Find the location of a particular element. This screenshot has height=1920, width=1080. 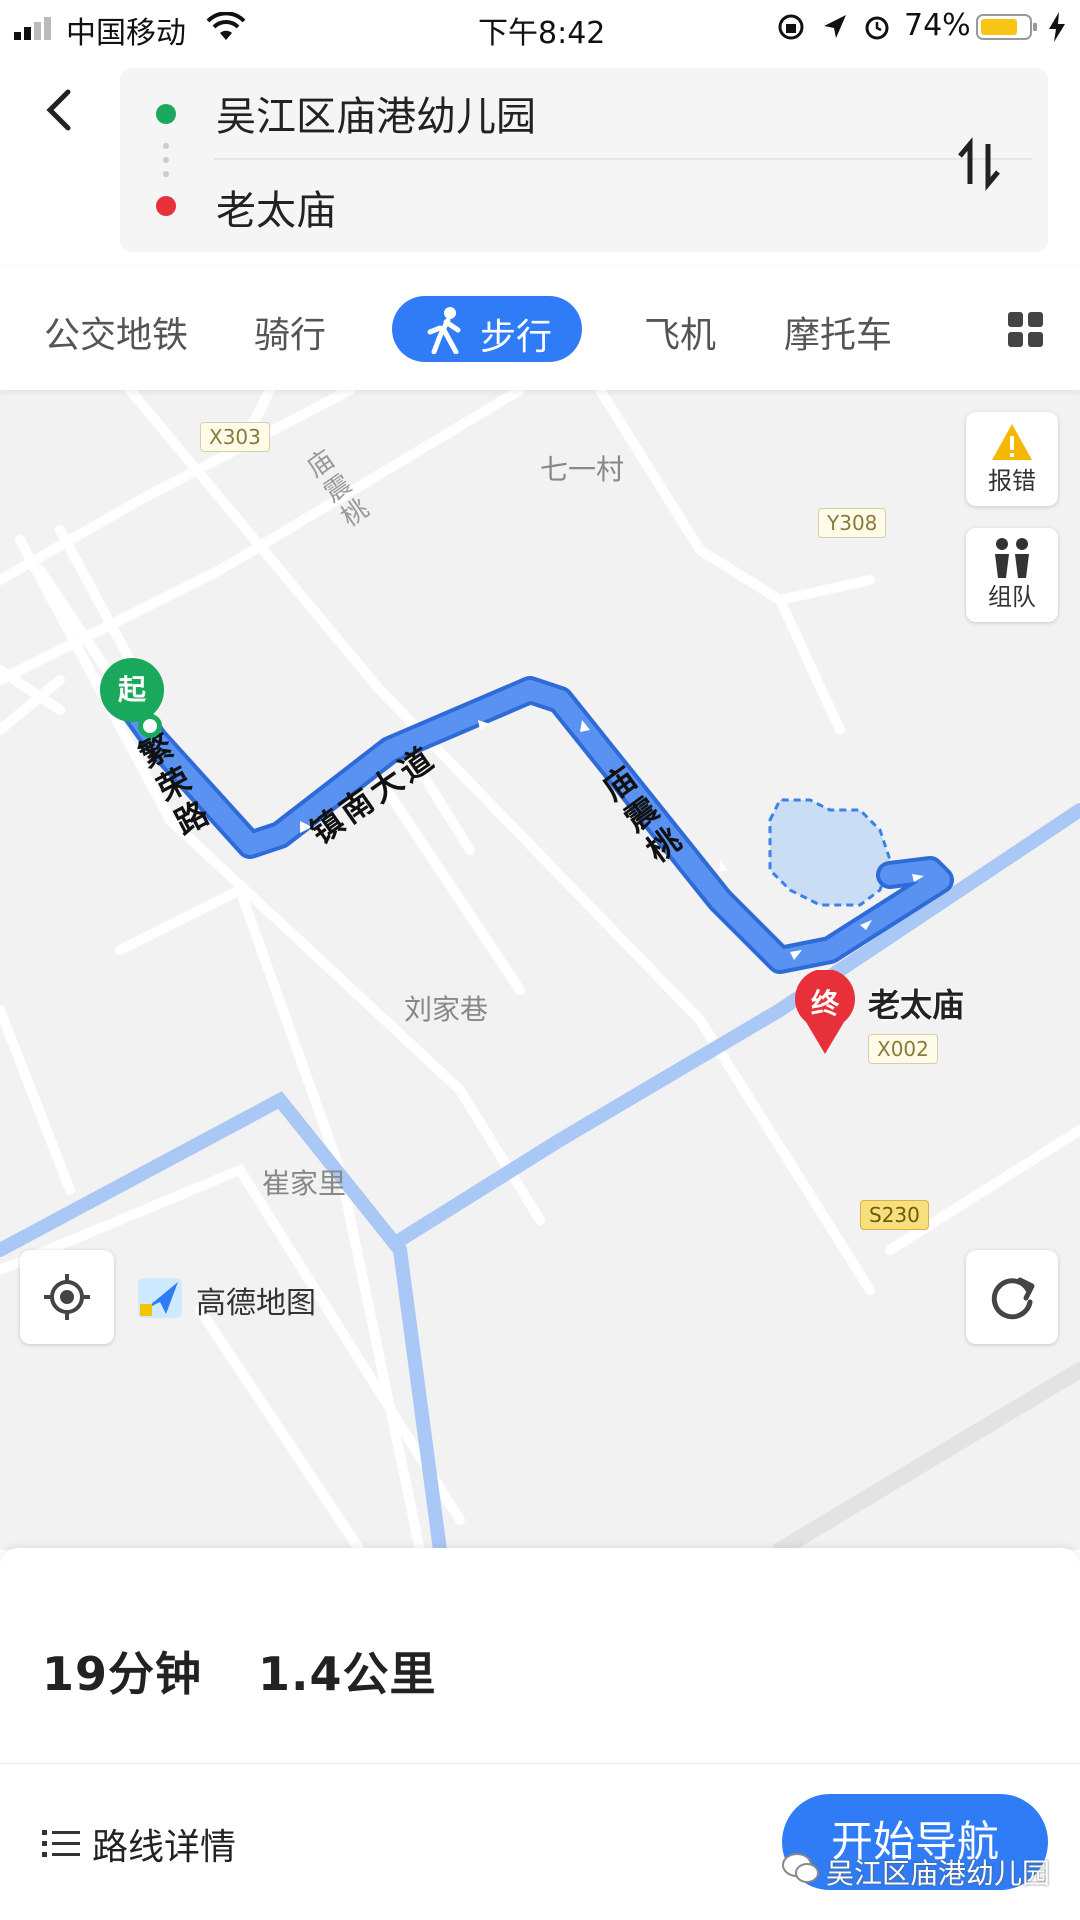

swap-route-button is located at coordinates (980, 164).